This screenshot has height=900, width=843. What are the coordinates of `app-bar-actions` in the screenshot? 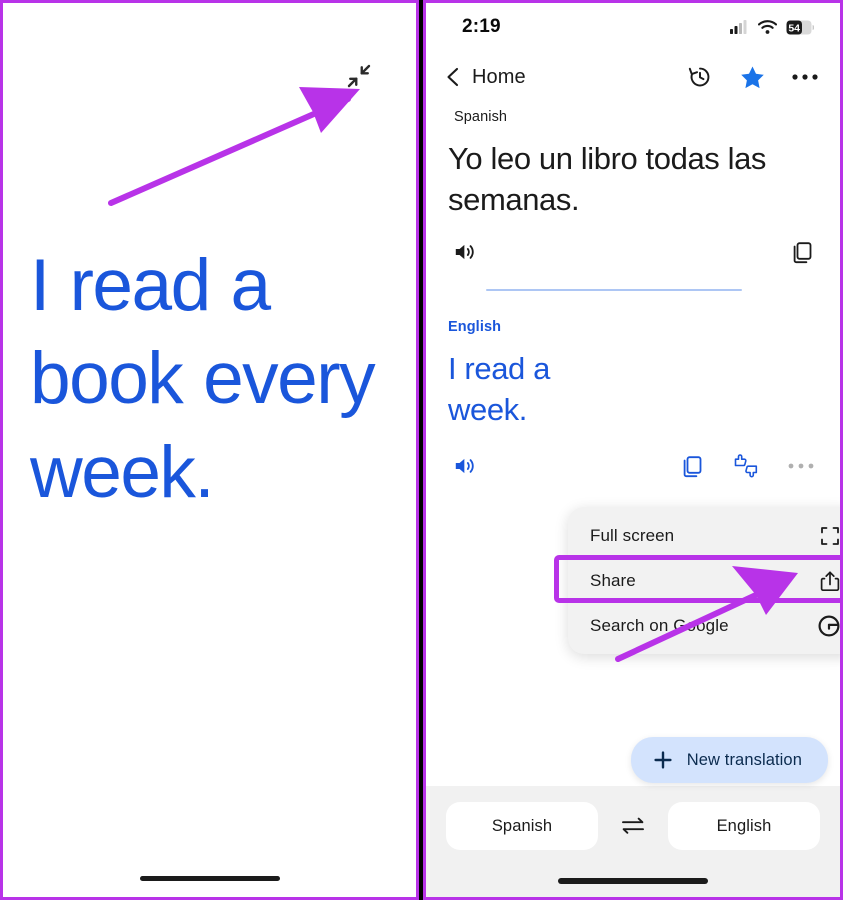 It's located at (754, 77).